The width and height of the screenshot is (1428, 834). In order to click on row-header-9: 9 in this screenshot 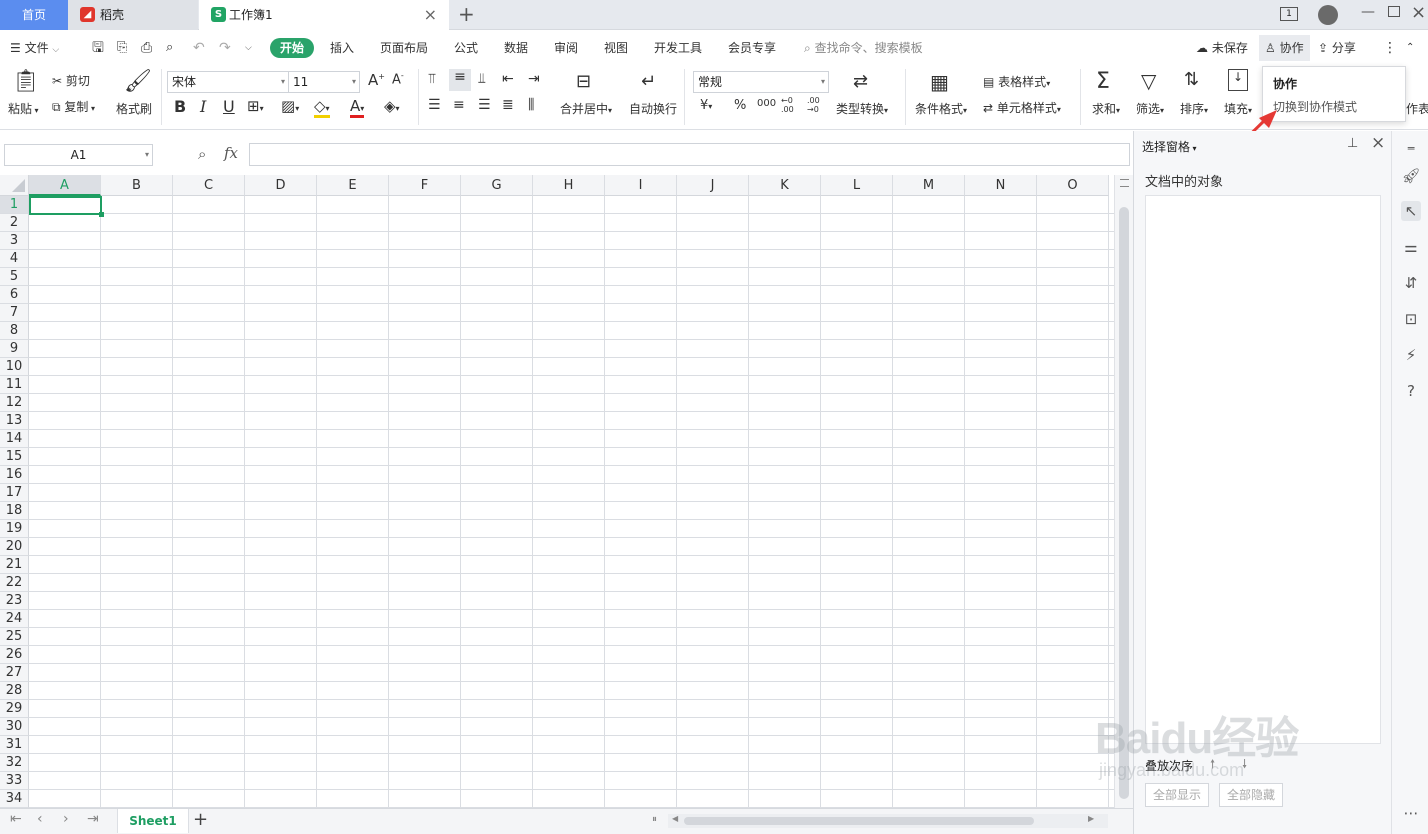, I will do `click(14, 349)`.